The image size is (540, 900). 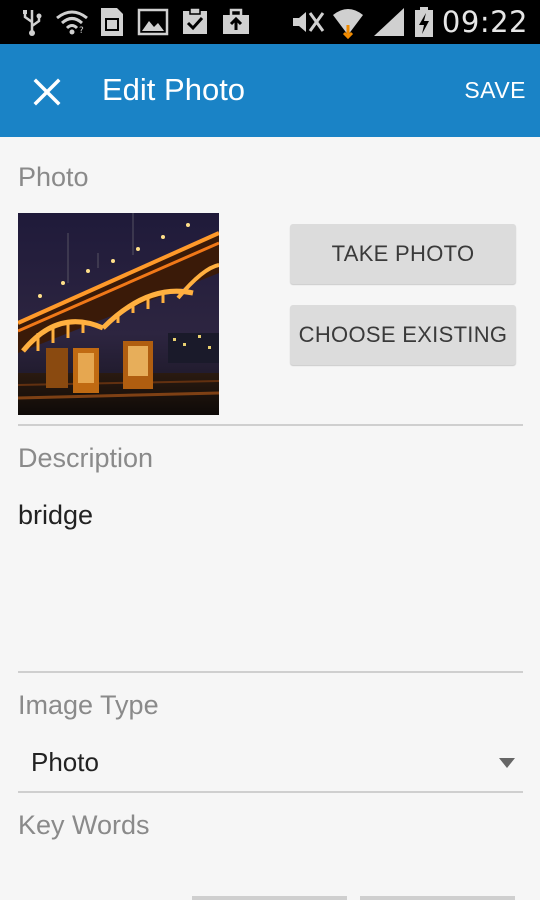 I want to click on chevron-down-icon, so click(x=507, y=763).